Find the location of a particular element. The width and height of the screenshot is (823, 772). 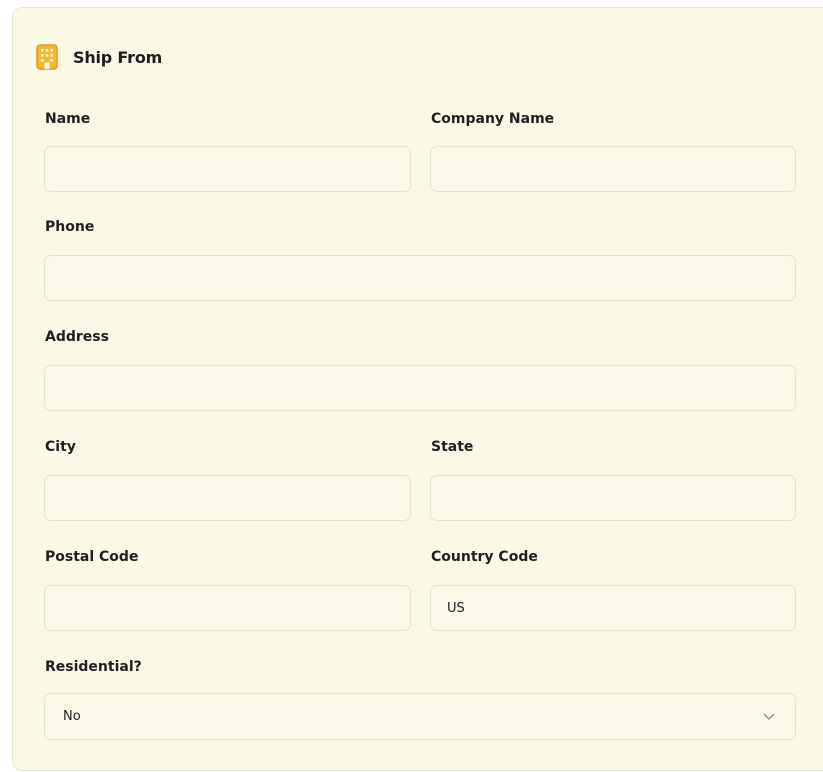

company-name-label: Company Name is located at coordinates (493, 119).